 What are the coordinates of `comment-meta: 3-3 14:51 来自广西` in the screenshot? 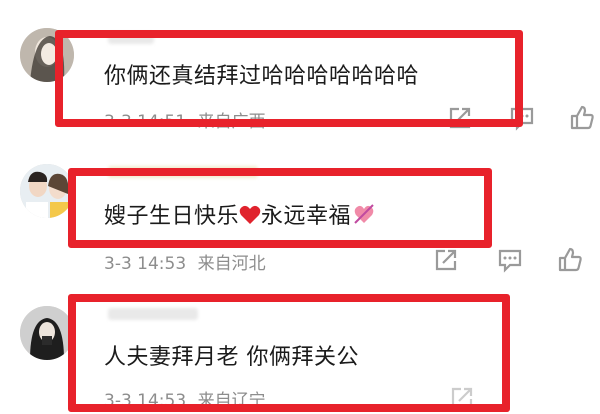 It's located at (185, 119).